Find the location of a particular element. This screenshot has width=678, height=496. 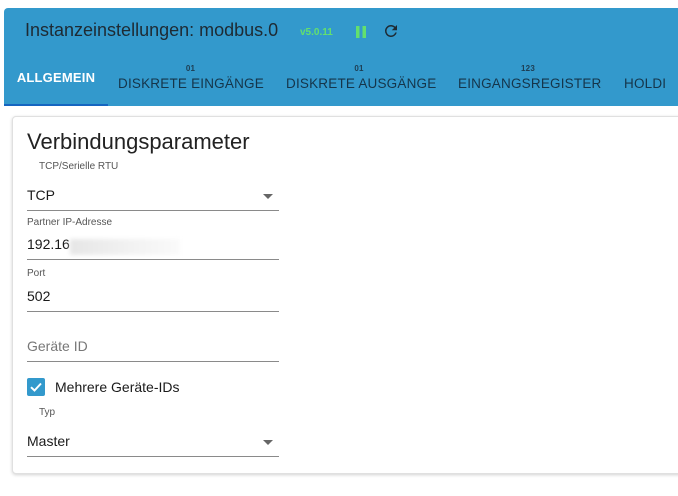

type-select: Master is located at coordinates (153, 445).